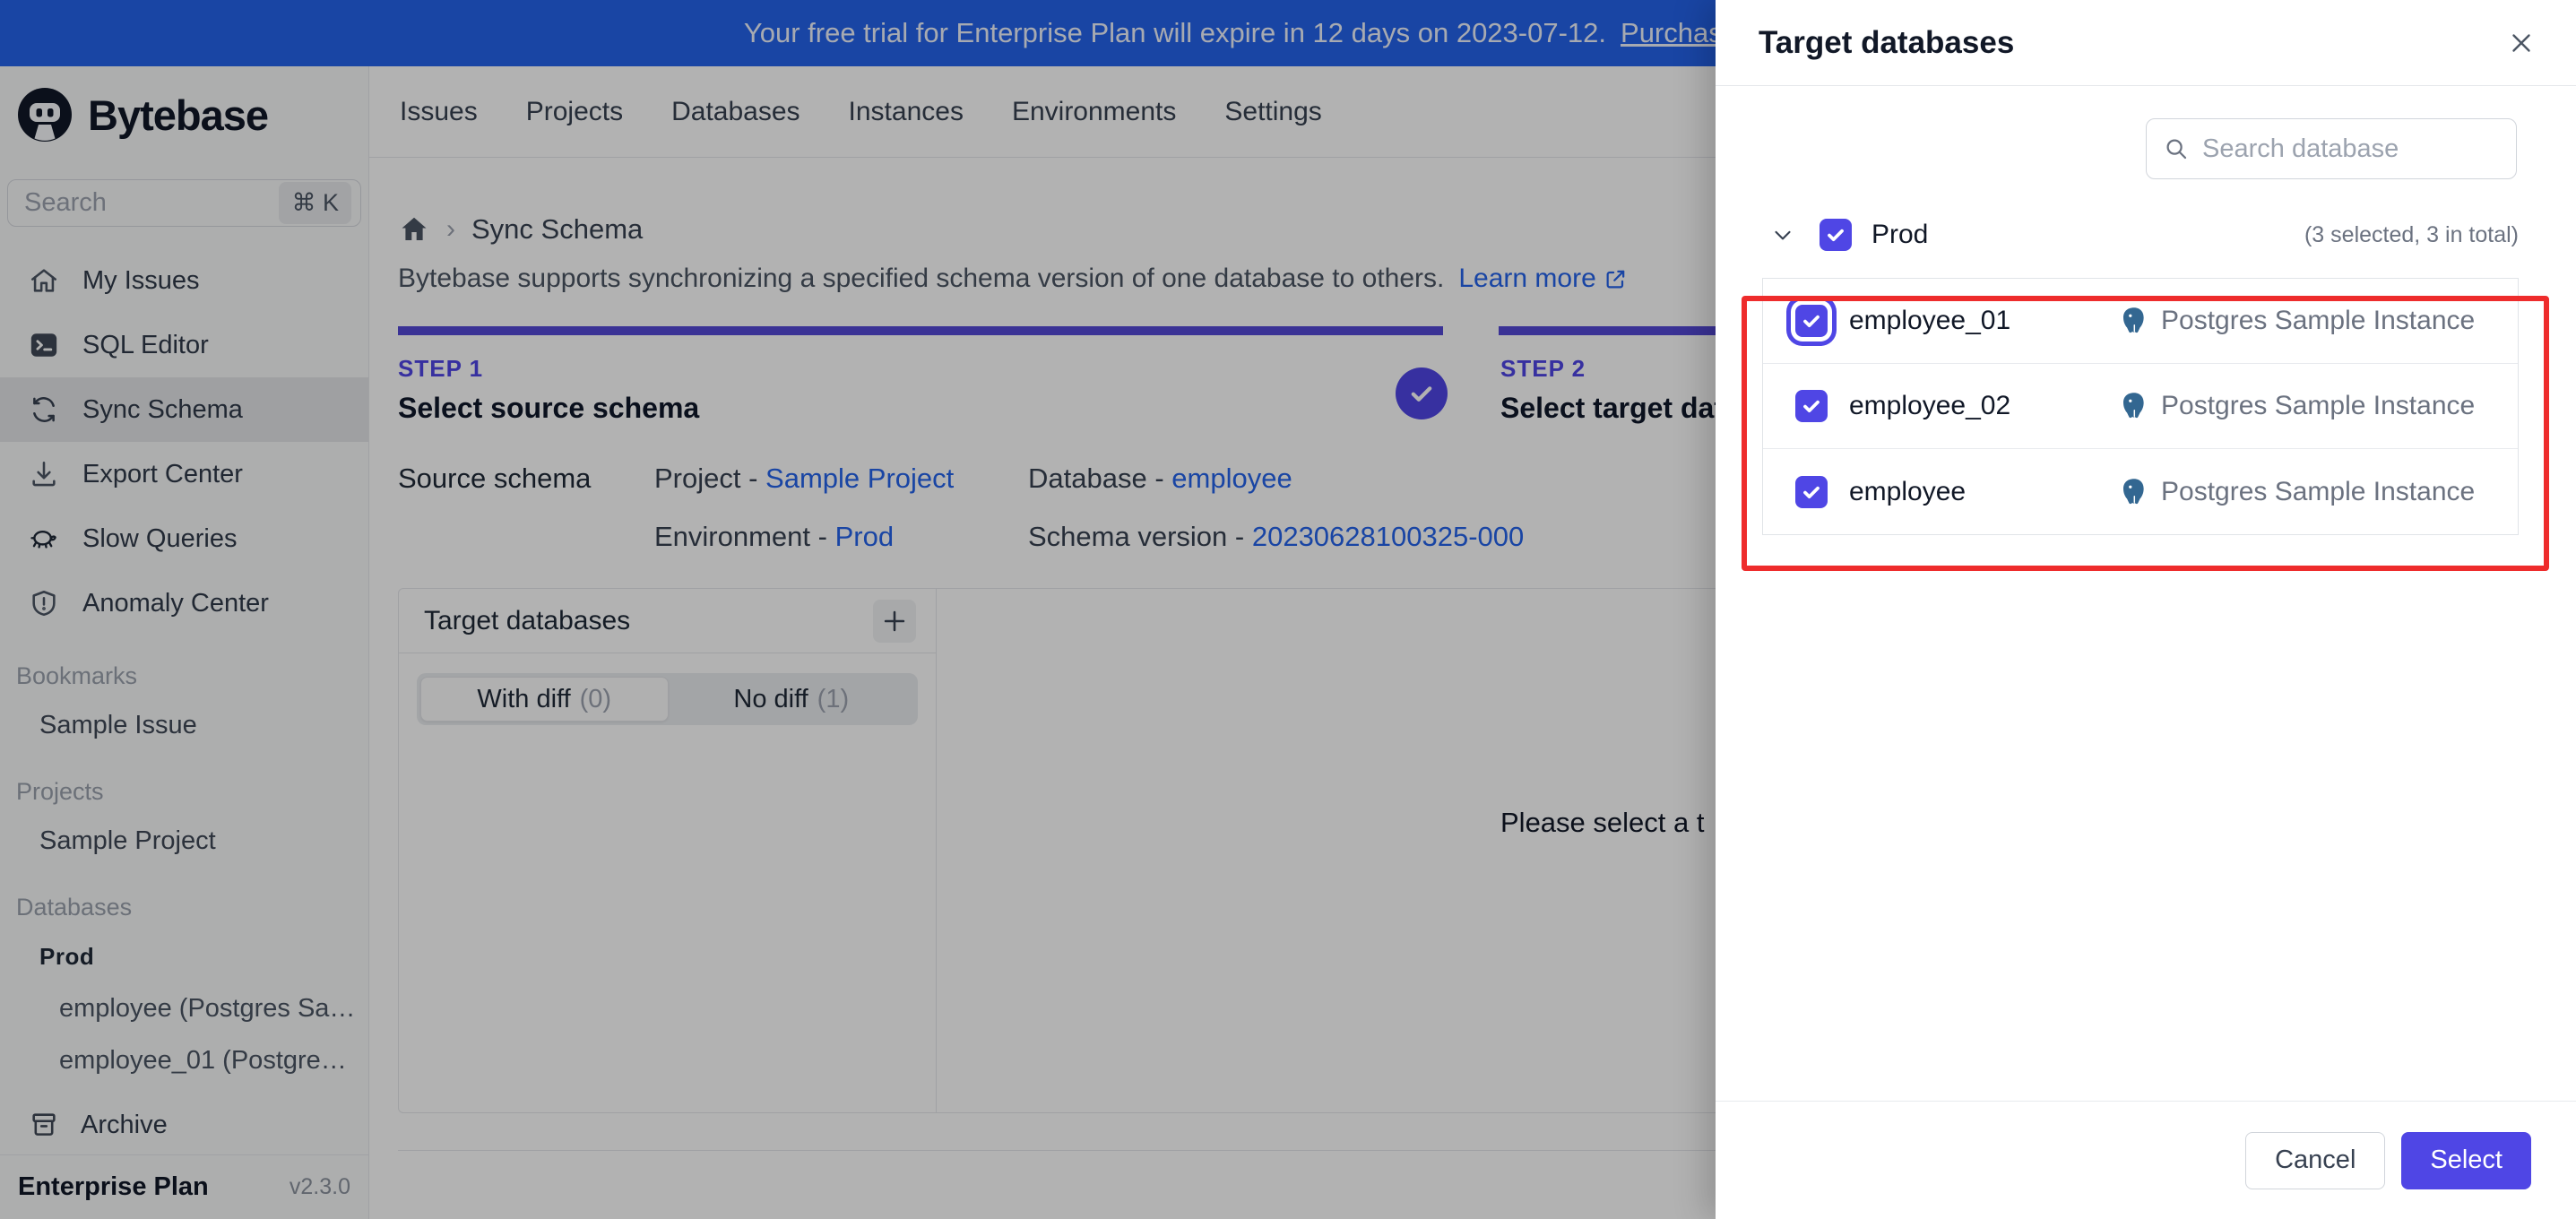 The height and width of the screenshot is (1219, 2576). What do you see at coordinates (2146, 43) in the screenshot?
I see `drawer-header: Target databases` at bounding box center [2146, 43].